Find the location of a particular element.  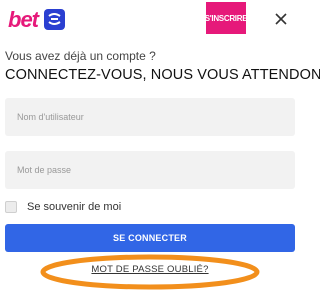

logo-badge-icon is located at coordinates (54, 19).